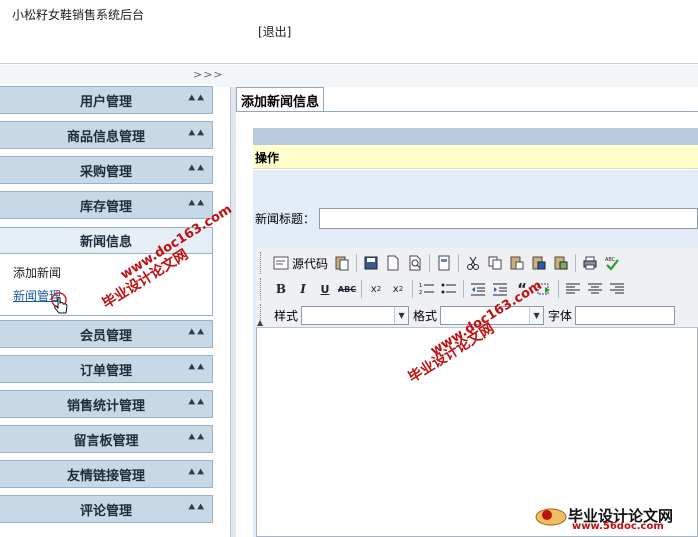  I want to click on submenu-link-add-news: 添加新闻, so click(37, 272).